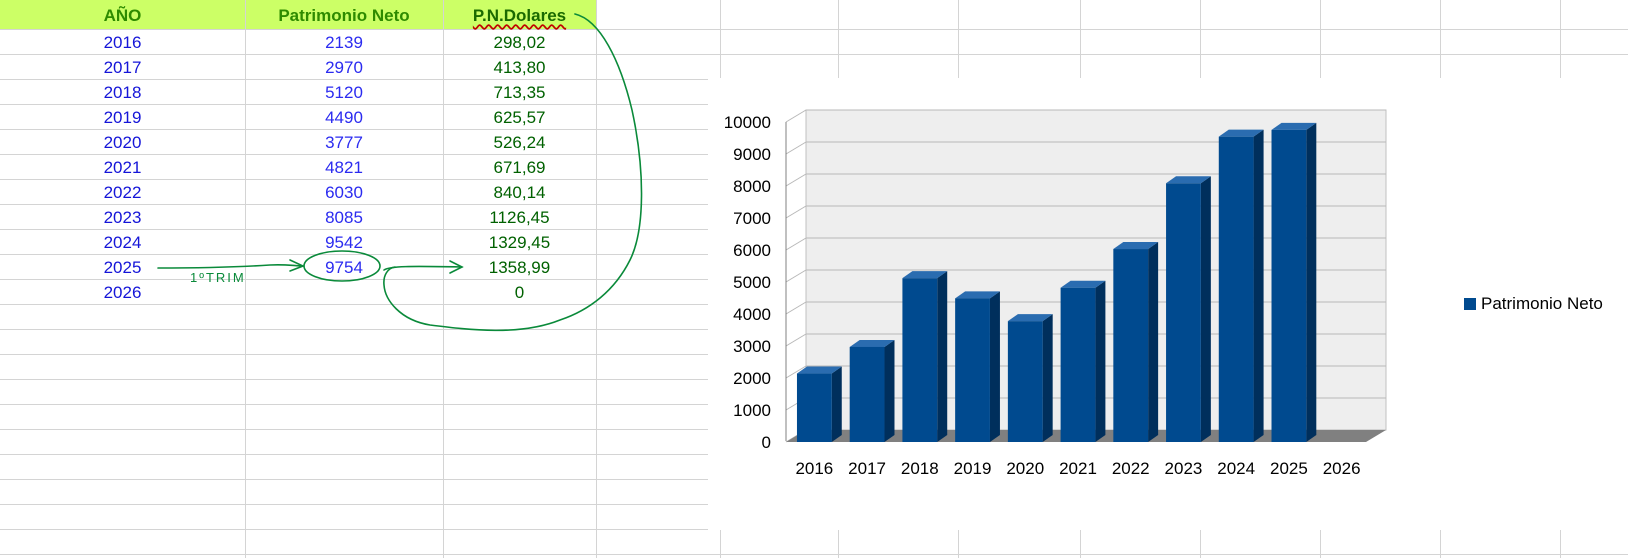 Image resolution: width=1628 pixels, height=558 pixels. I want to click on arrow-to-patrimonio, so click(230, 266).